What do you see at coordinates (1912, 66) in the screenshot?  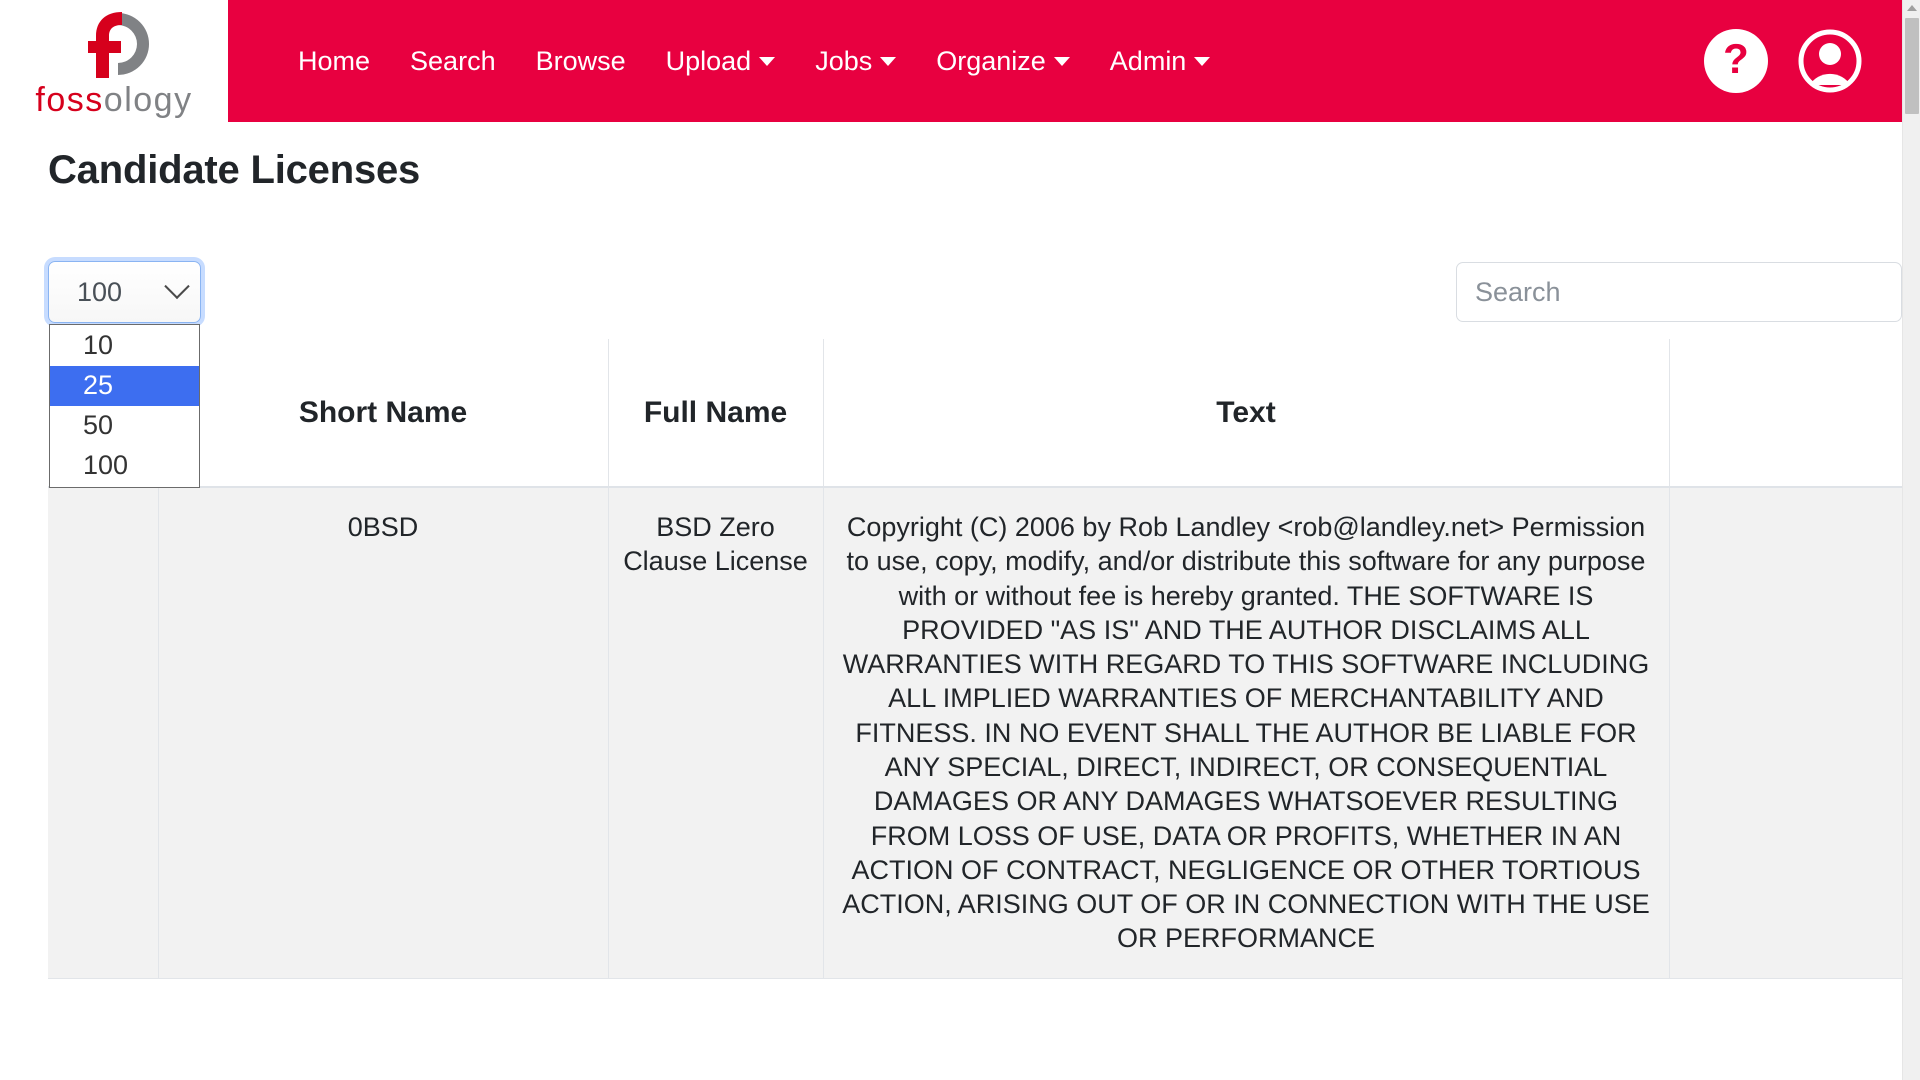 I see `scrollbar-thumb` at bounding box center [1912, 66].